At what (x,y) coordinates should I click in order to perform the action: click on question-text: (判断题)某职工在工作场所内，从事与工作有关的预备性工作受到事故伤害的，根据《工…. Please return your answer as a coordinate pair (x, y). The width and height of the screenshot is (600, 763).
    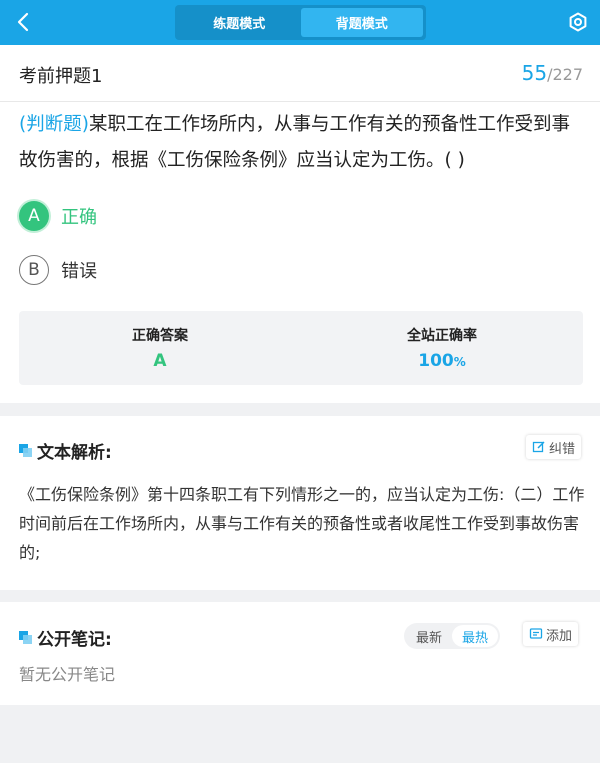
    Looking at the image, I should click on (302, 143).